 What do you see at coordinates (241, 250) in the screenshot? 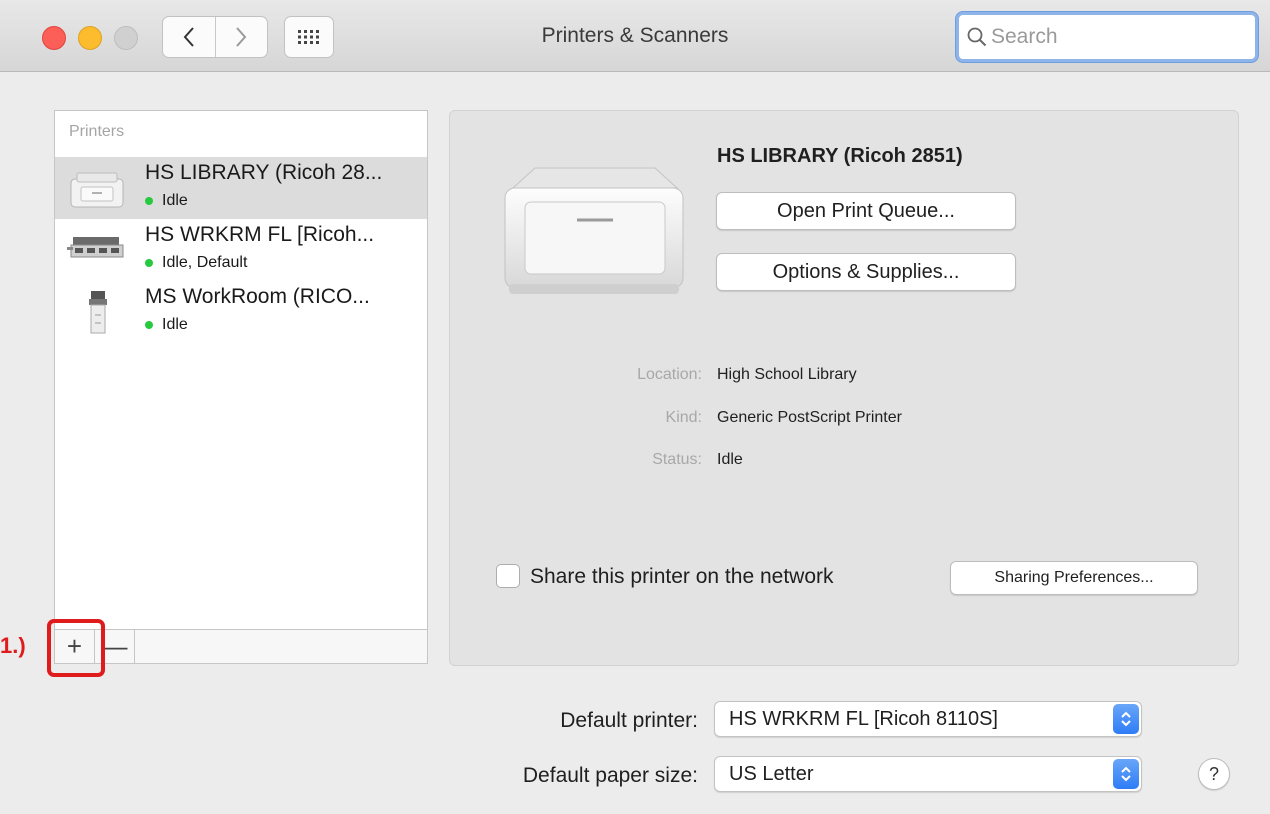
I see `printer-list-item: HS WRKRM FL [Ricoh... Idle, Default` at bounding box center [241, 250].